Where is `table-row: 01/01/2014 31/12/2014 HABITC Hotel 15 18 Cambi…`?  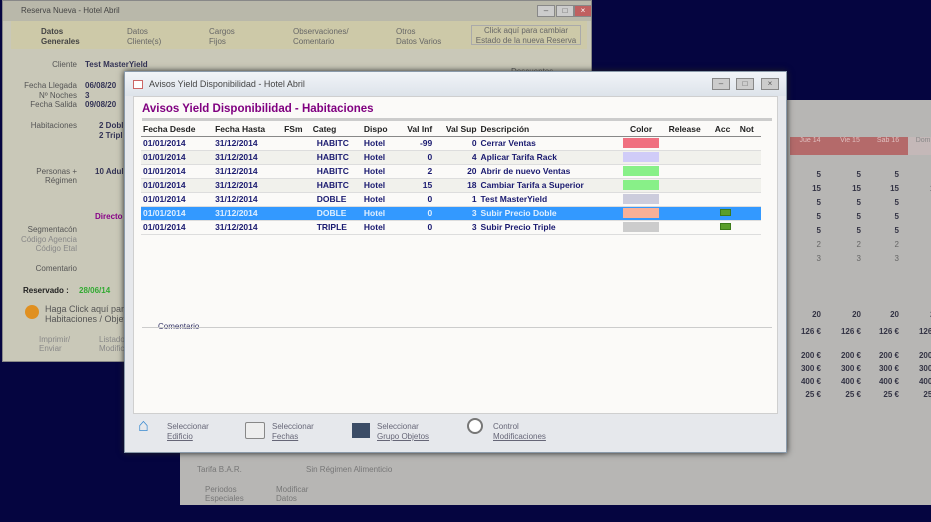
table-row: 01/01/2014 31/12/2014 HABITC Hotel 15 18 Cambi… is located at coordinates (451, 185).